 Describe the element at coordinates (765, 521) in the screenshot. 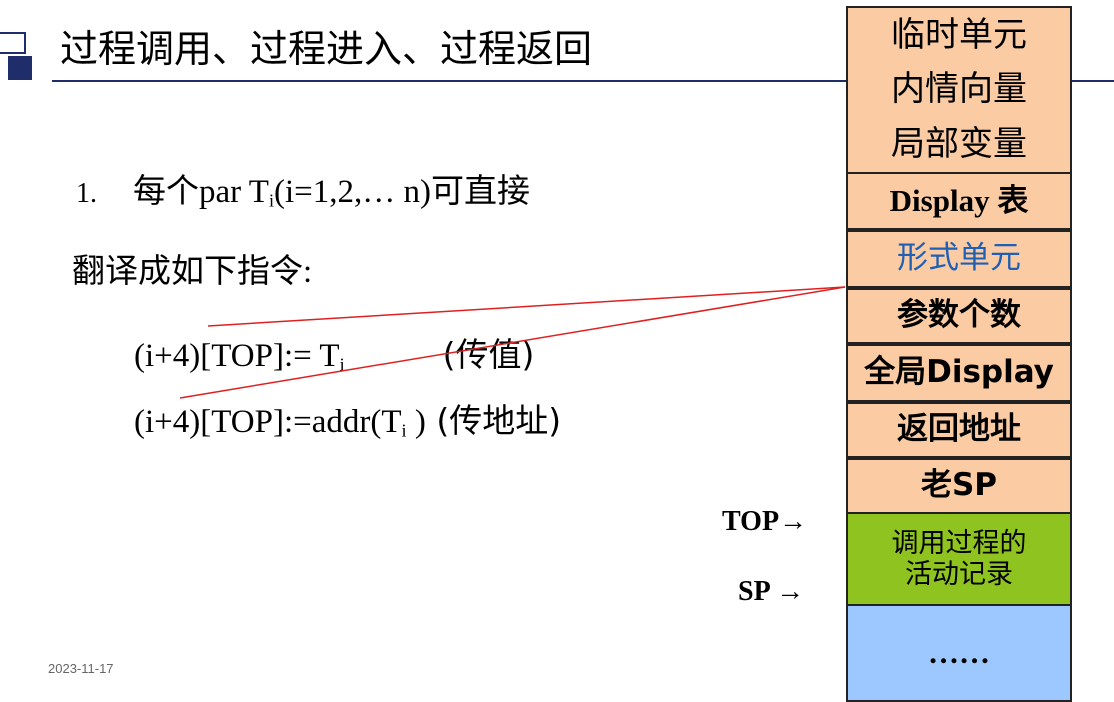

I see `top-pointer-label: TOP→` at that location.